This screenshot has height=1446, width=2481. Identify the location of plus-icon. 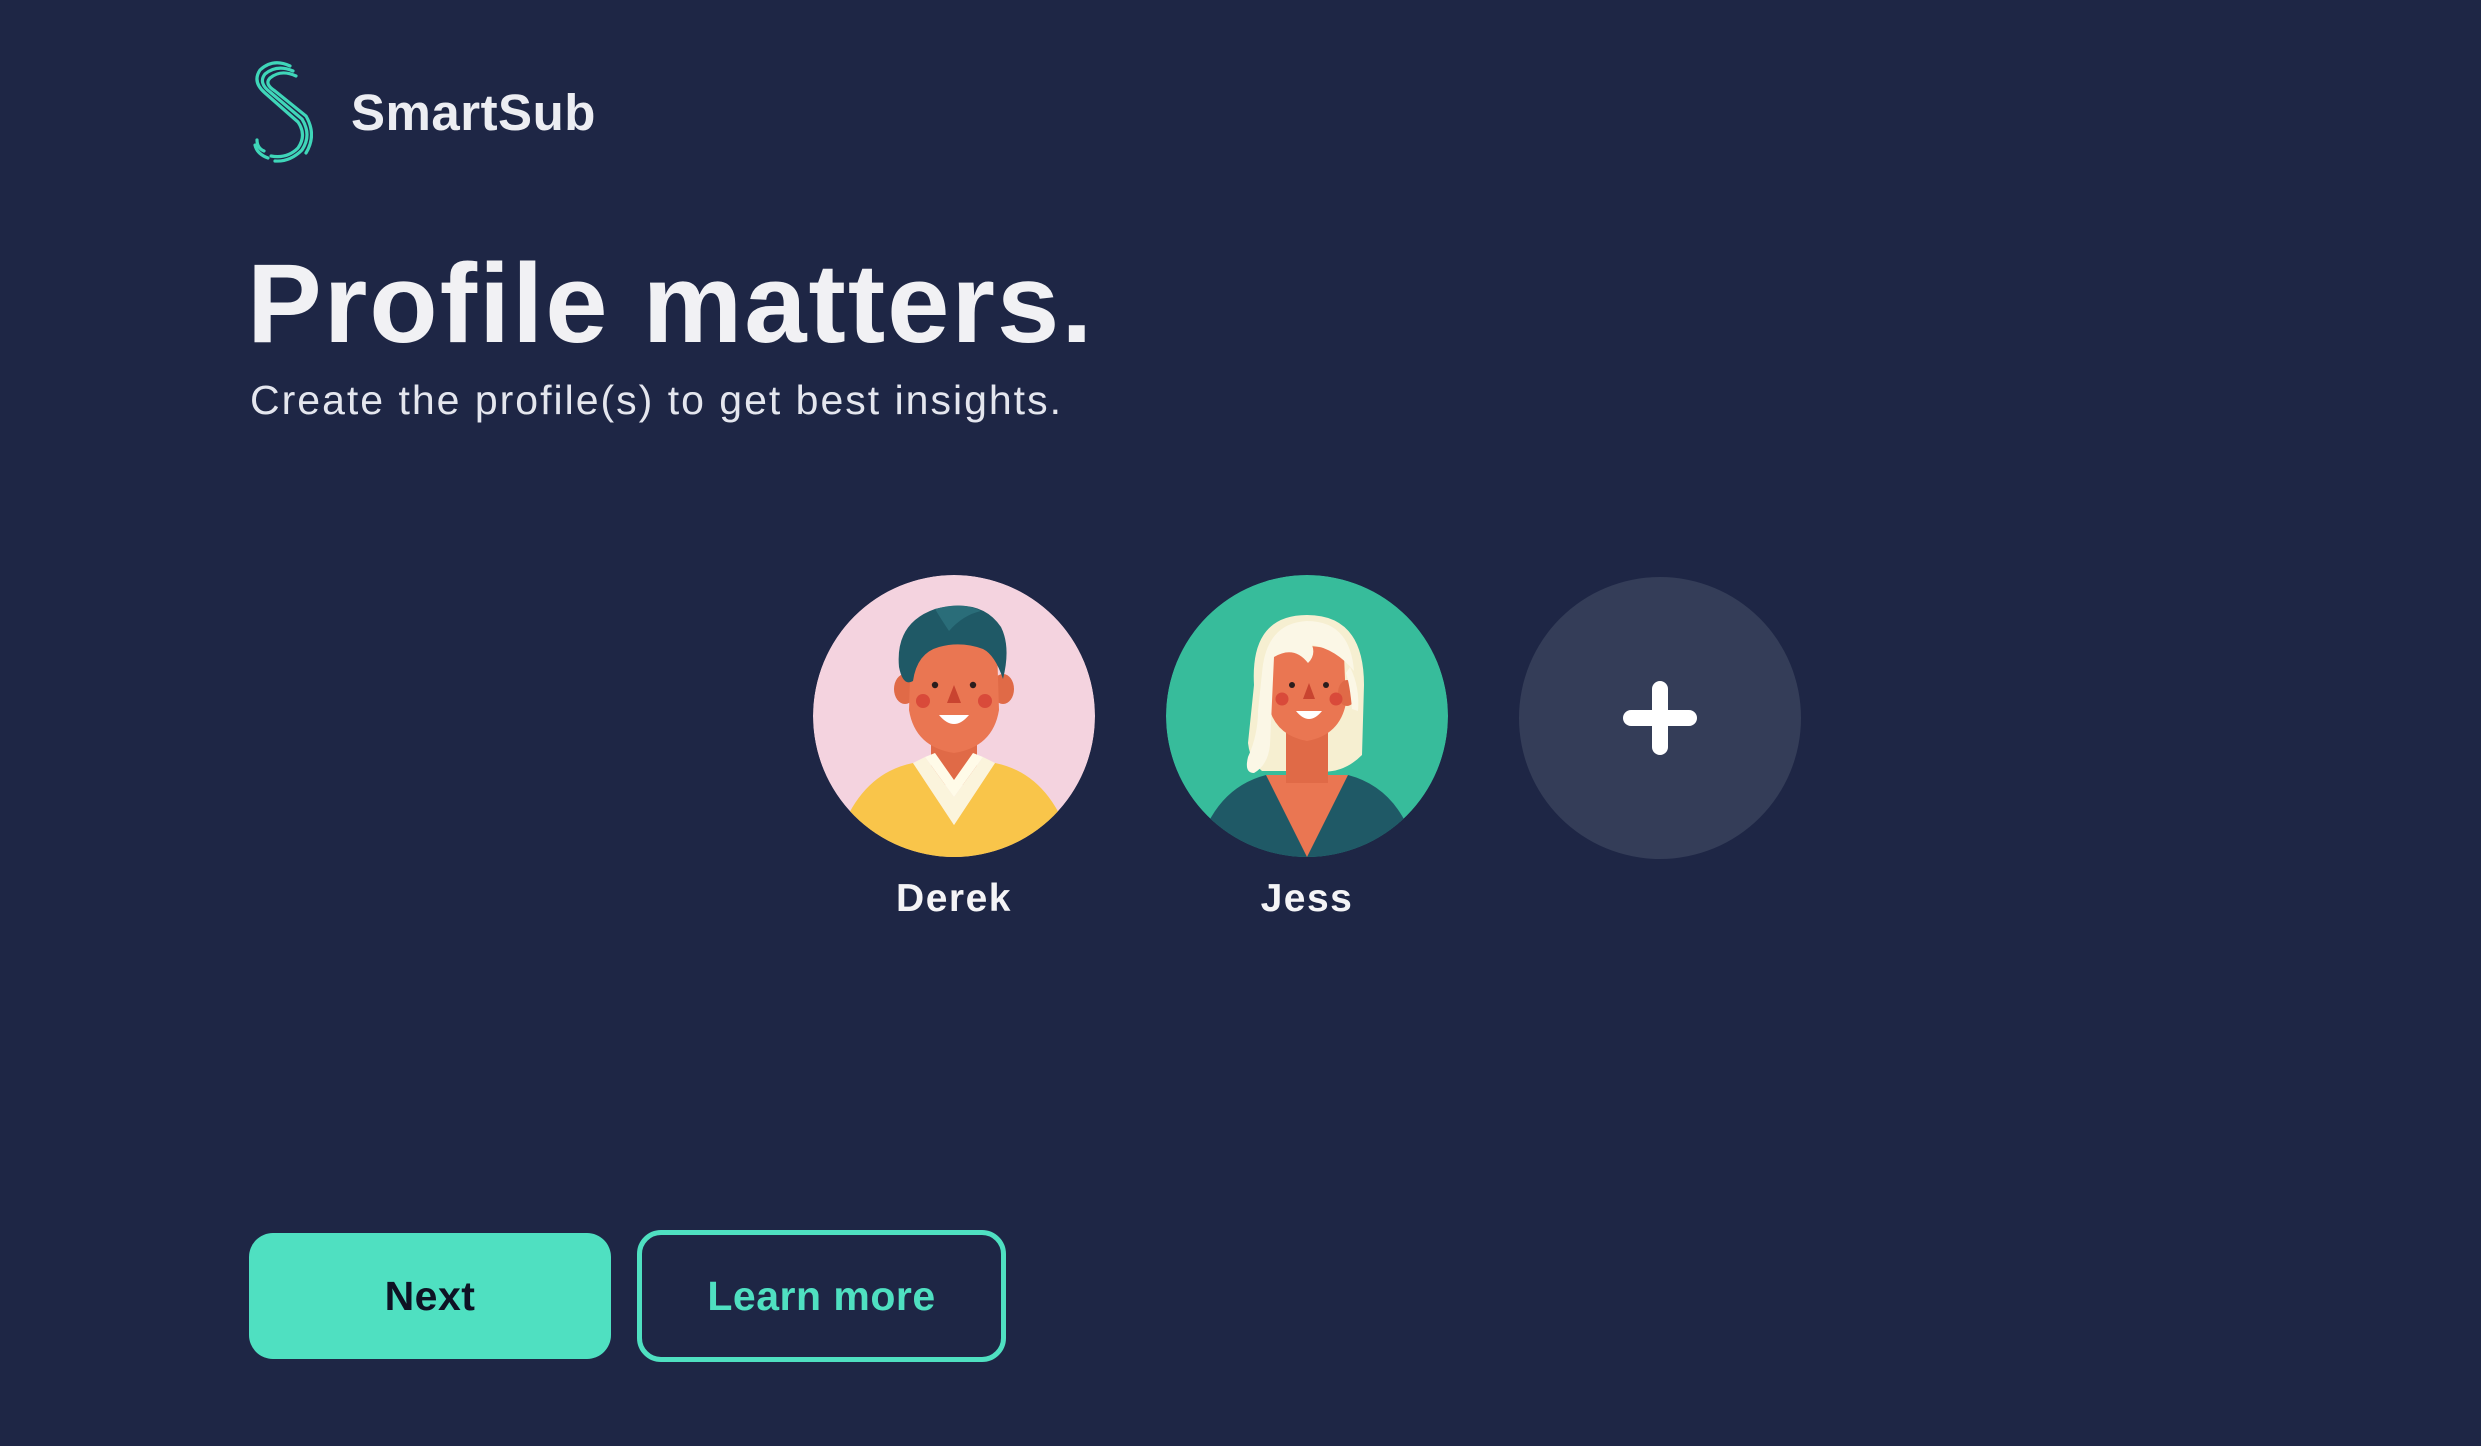
(1660, 718).